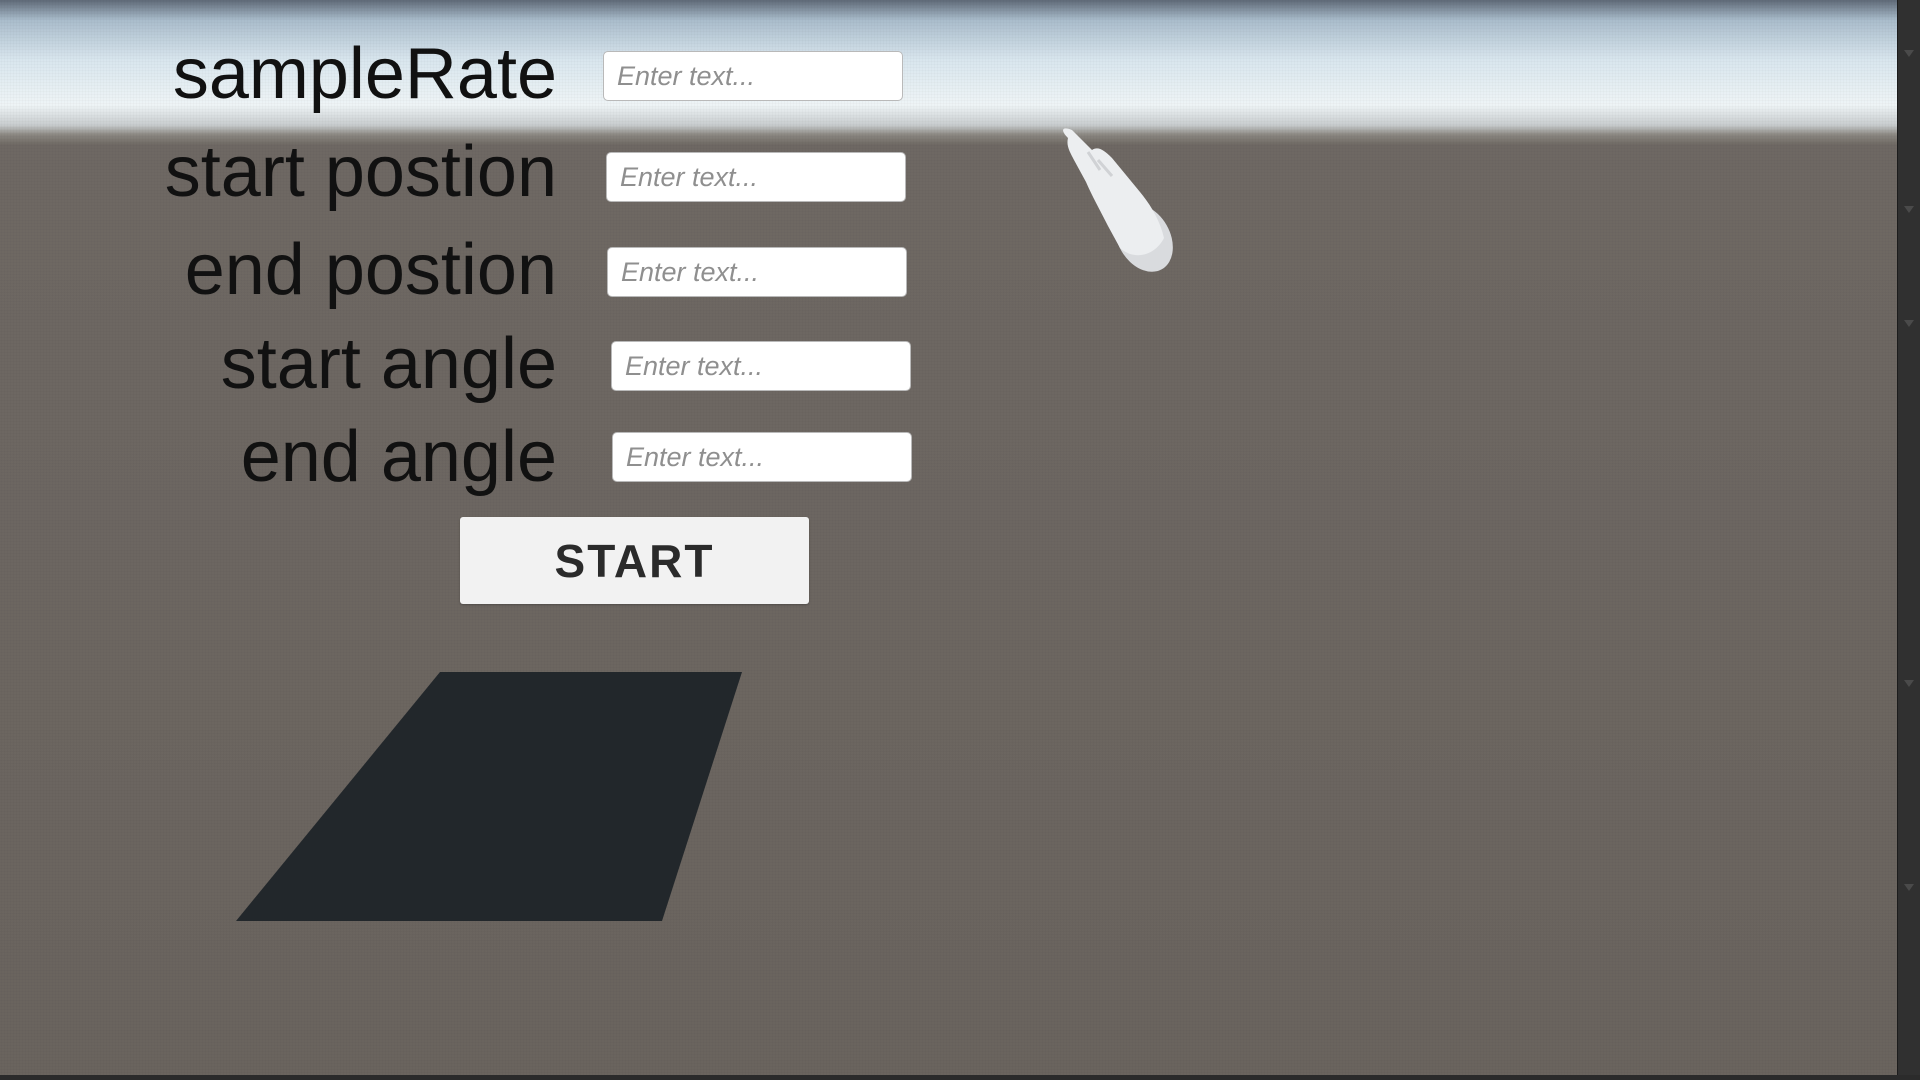 This screenshot has width=1920, height=1080. I want to click on start-angle-input, so click(761, 366).